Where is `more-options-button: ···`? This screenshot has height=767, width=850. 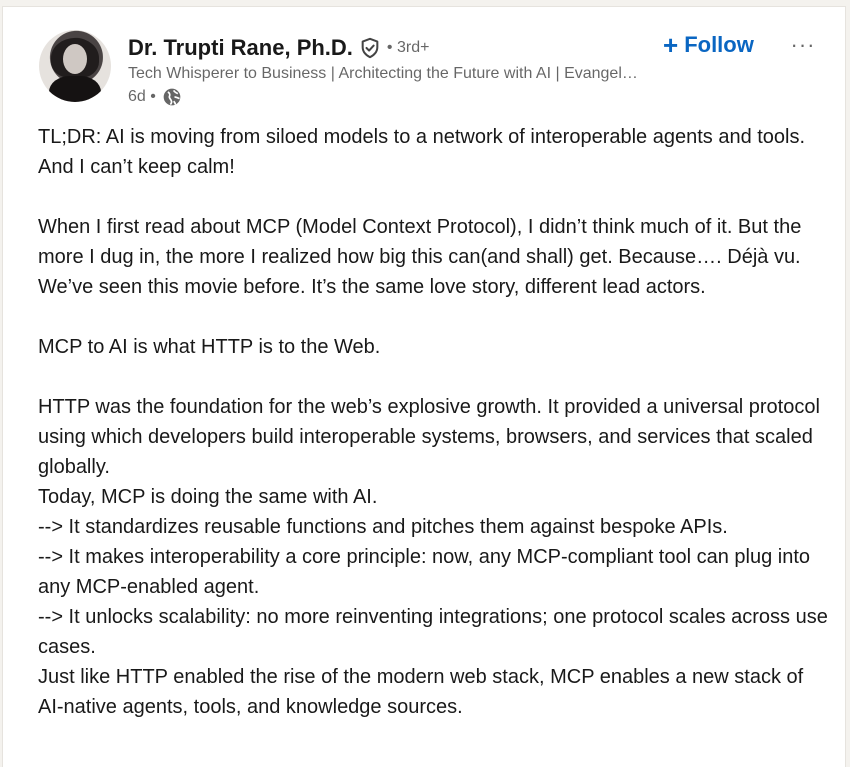
more-options-button: ··· is located at coordinates (803, 45).